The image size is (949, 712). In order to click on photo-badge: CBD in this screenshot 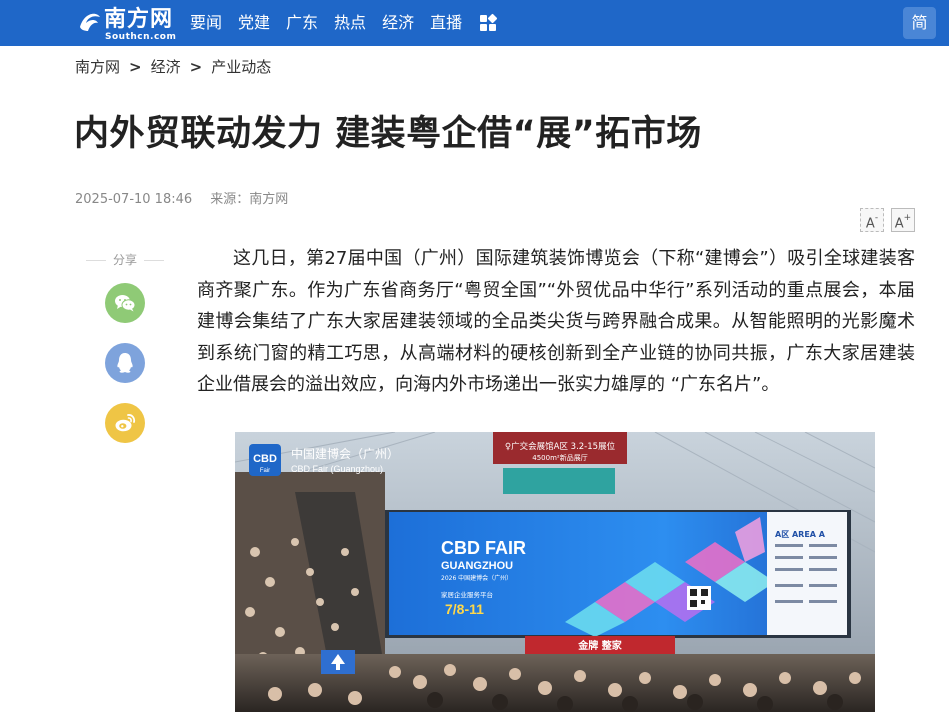, I will do `click(265, 459)`.